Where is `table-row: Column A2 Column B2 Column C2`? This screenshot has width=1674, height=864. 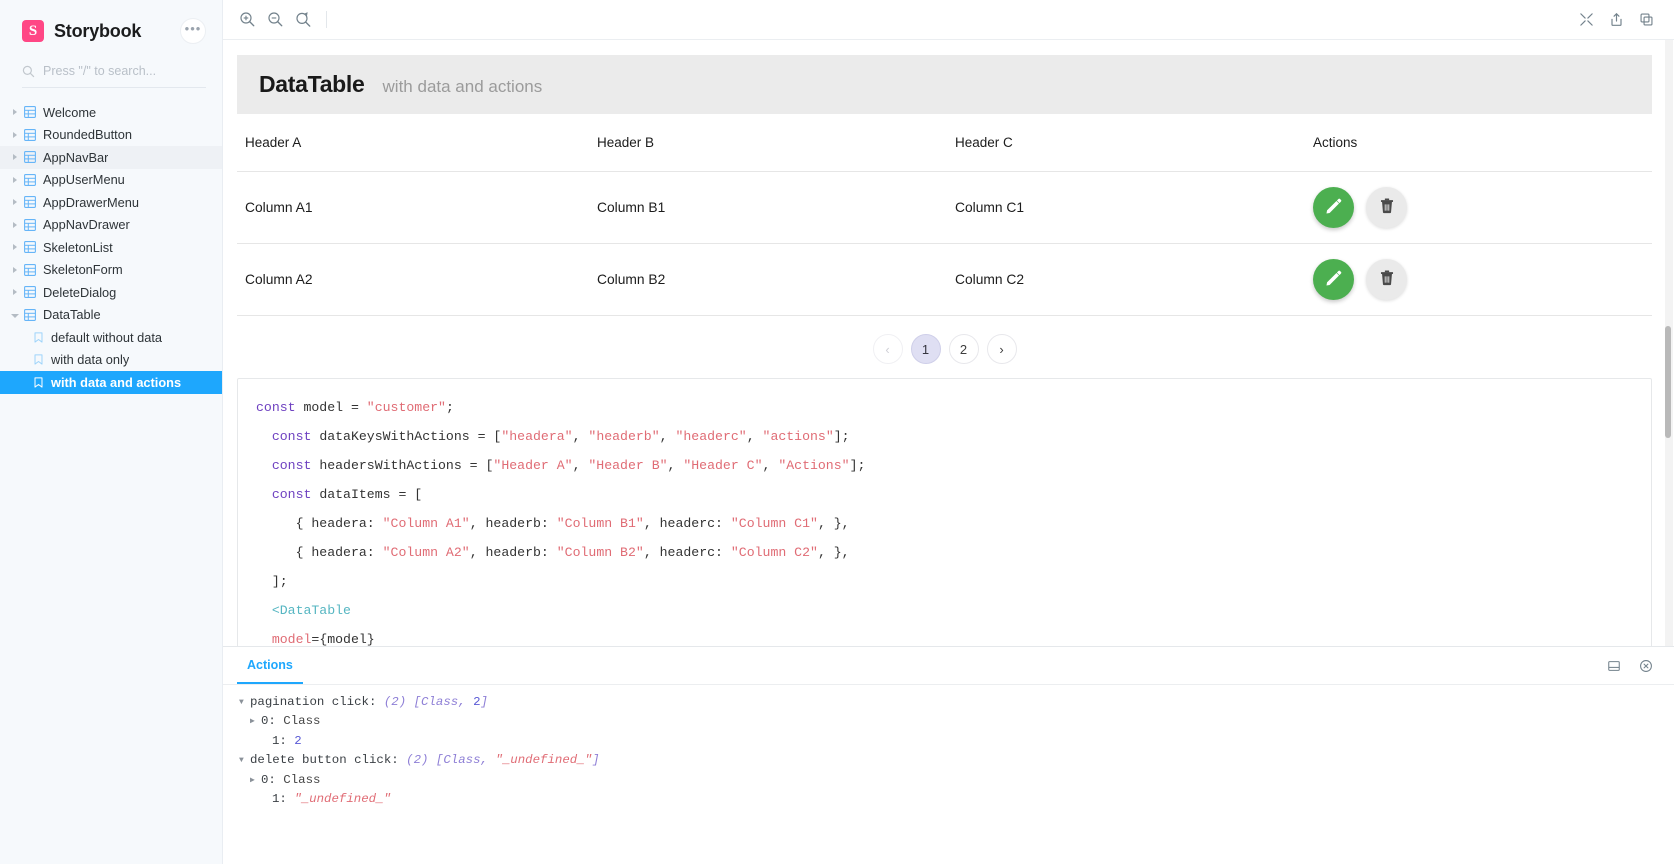
table-row: Column A2 Column B2 Column C2 is located at coordinates (944, 279).